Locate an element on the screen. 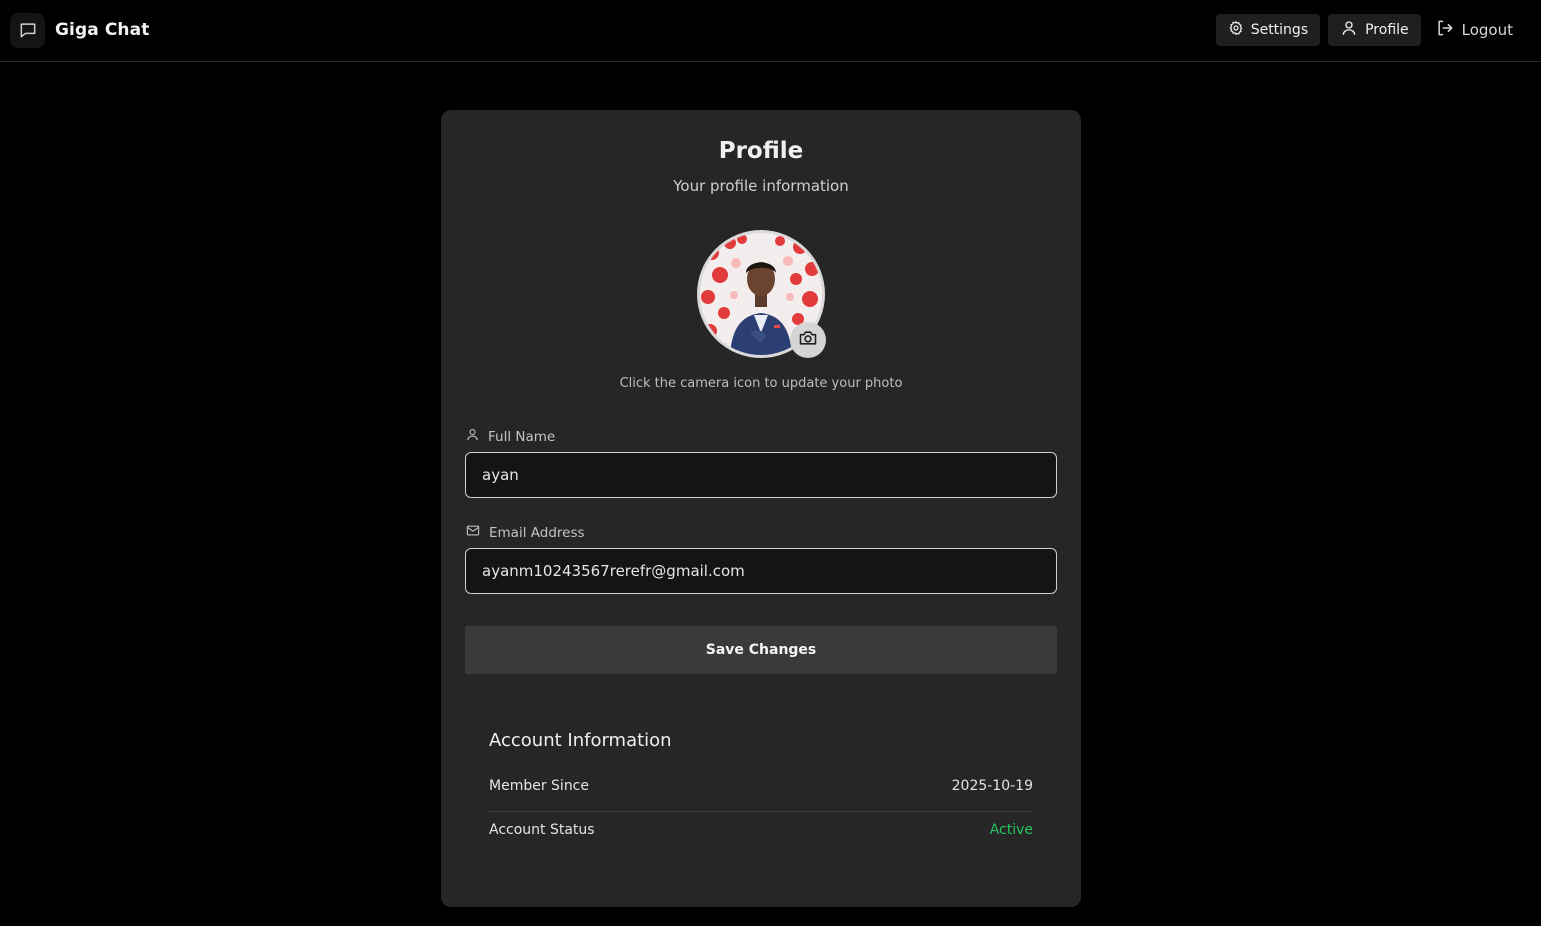 The height and width of the screenshot is (926, 1541). avatar-container is located at coordinates (761, 294).